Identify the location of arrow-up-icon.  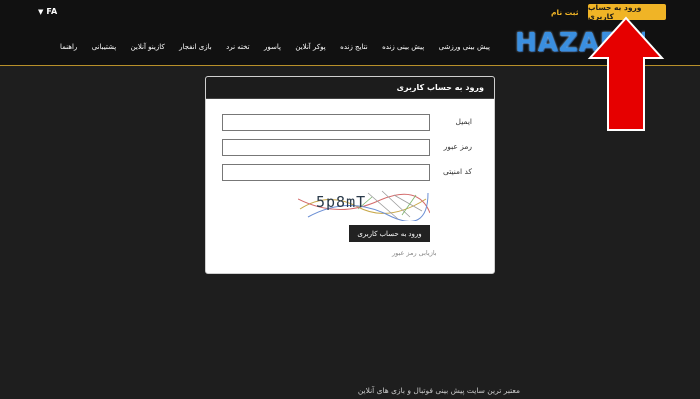
(626, 73).